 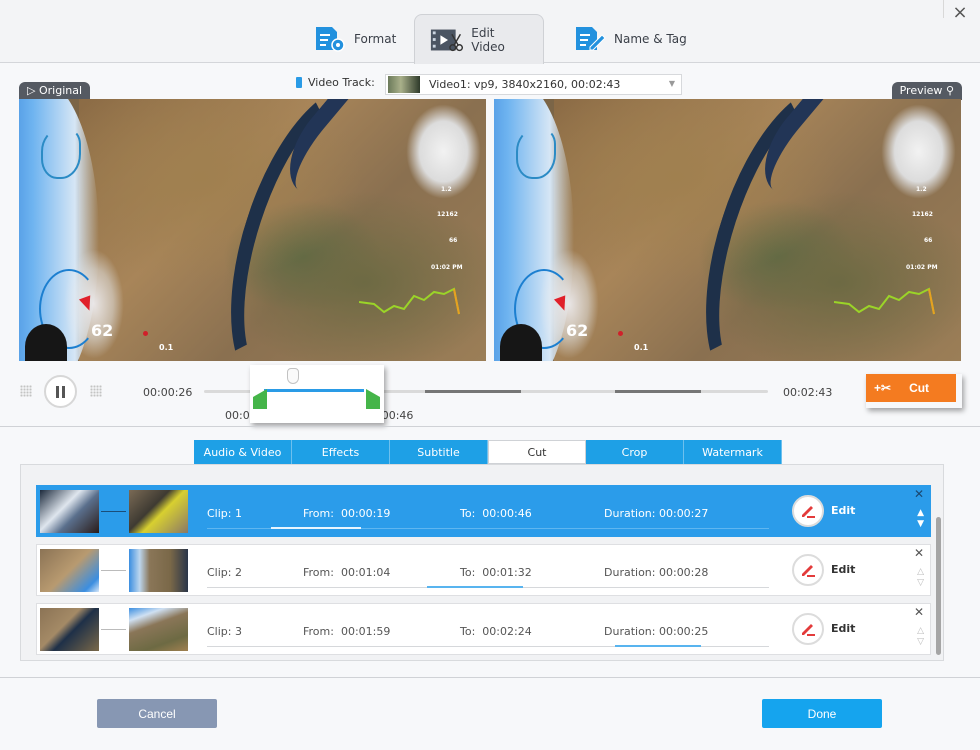 I want to click on from-value: 00:01:04, so click(x=365, y=572).